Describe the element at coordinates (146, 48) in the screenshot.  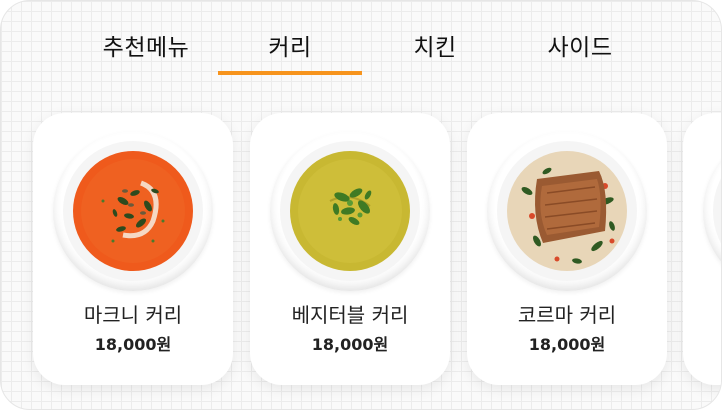
I see `tab-recommended: 추천메뉴` at that location.